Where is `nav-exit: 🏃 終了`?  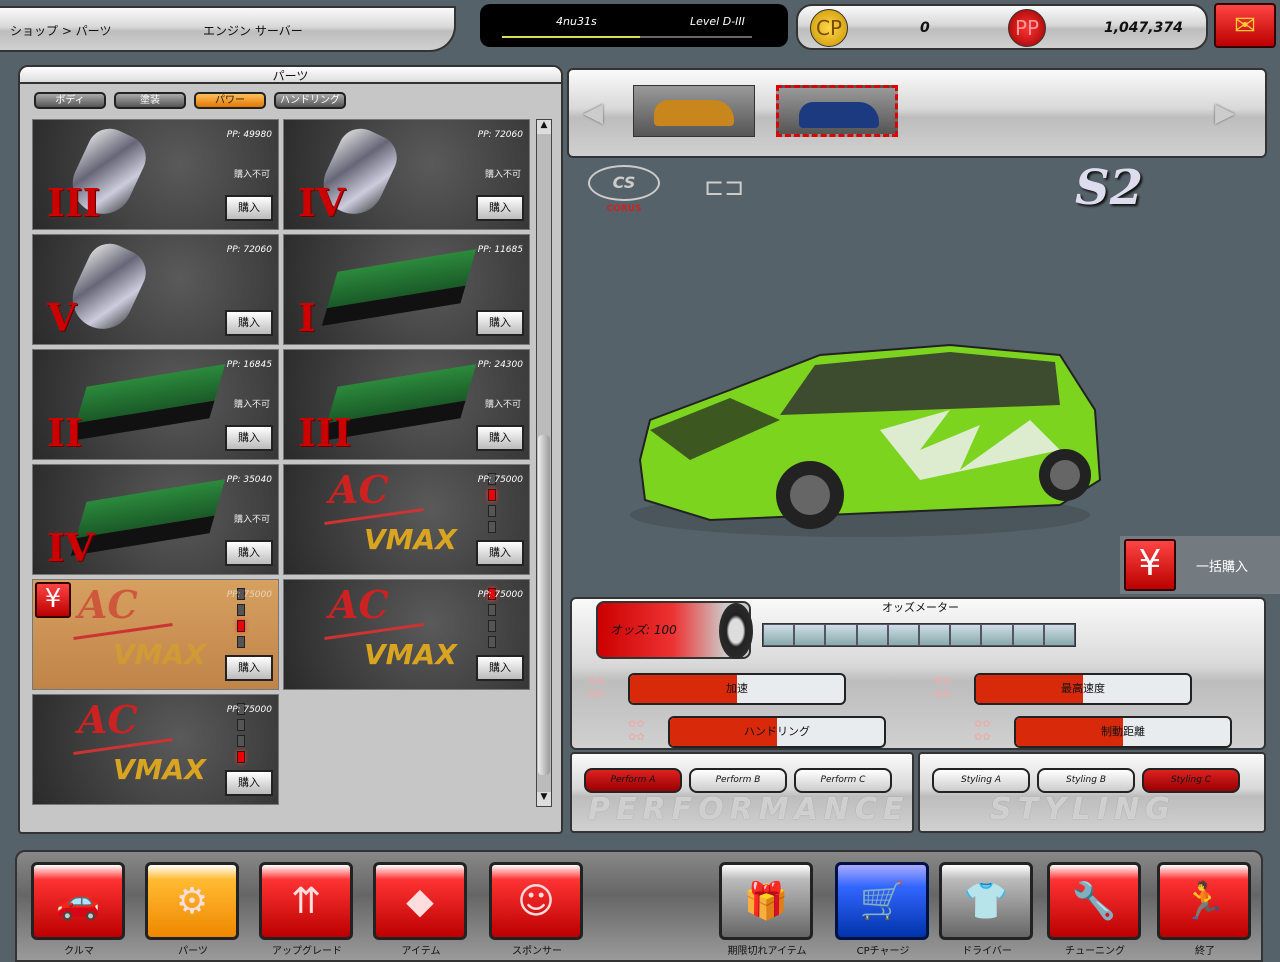 nav-exit: 🏃 終了 is located at coordinates (1205, 909).